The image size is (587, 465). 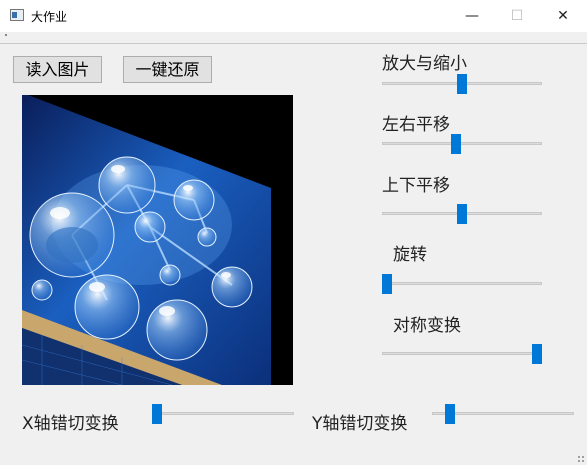 What do you see at coordinates (427, 326) in the screenshot?
I see `mirror-label: 对称变换` at bounding box center [427, 326].